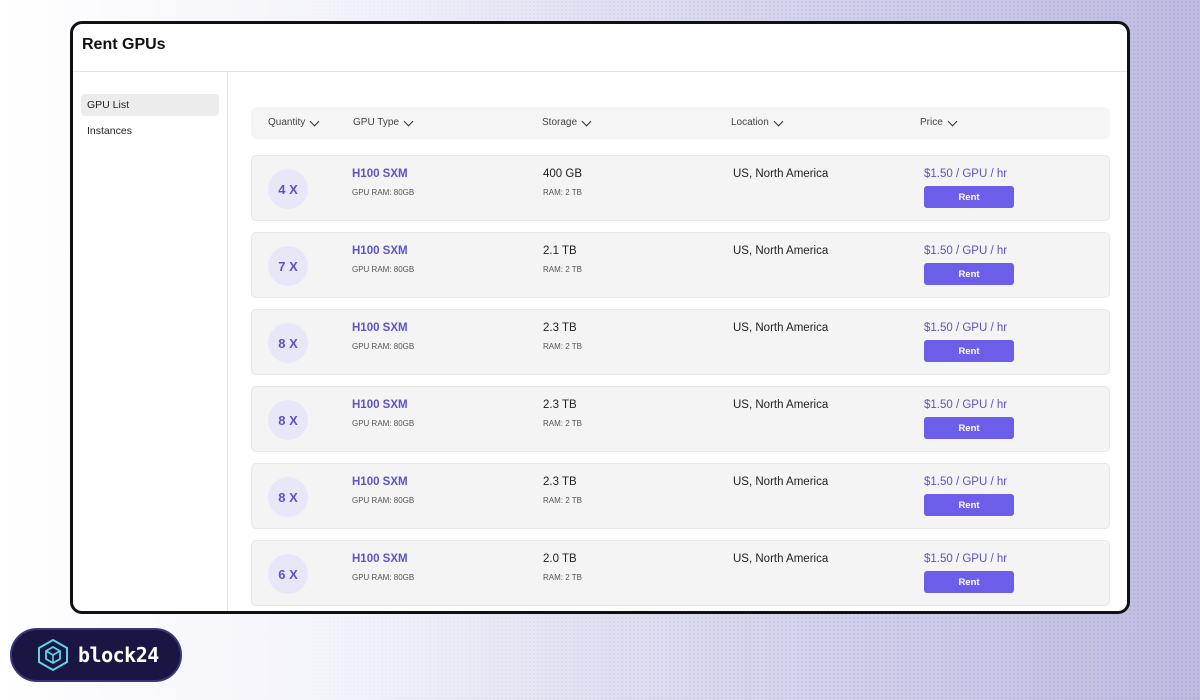 Image resolution: width=1200 pixels, height=700 pixels. What do you see at coordinates (288, 189) in the screenshot?
I see `quantity-badge: 4 X` at bounding box center [288, 189].